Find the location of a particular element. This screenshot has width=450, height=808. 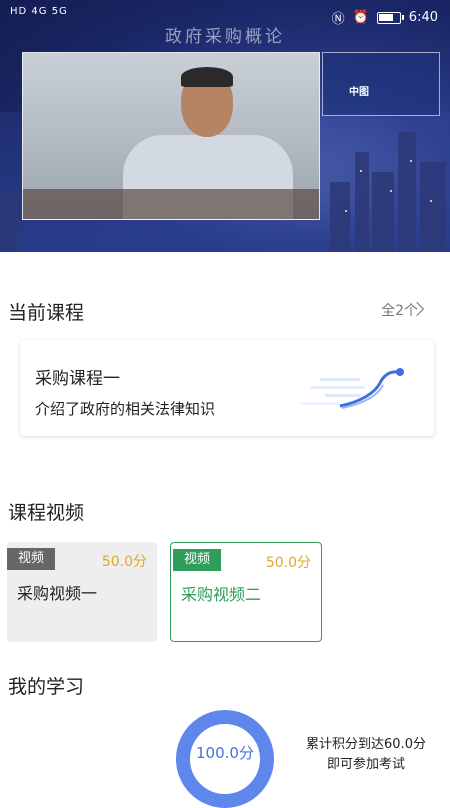

video-name: 采购视频二 is located at coordinates (221, 594).